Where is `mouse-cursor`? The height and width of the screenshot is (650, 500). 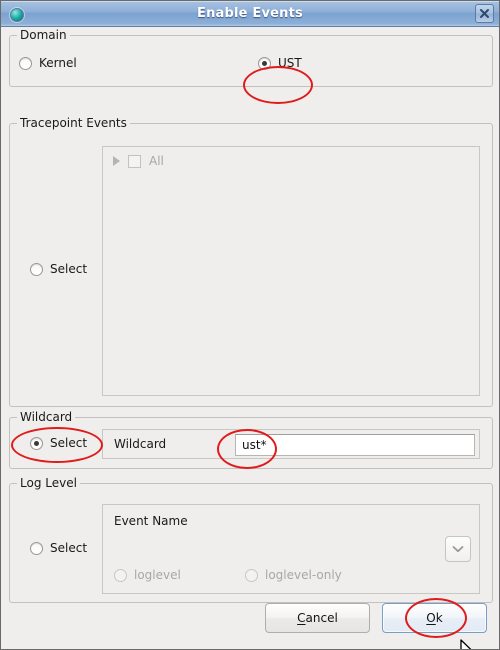
mouse-cursor is located at coordinates (466, 644).